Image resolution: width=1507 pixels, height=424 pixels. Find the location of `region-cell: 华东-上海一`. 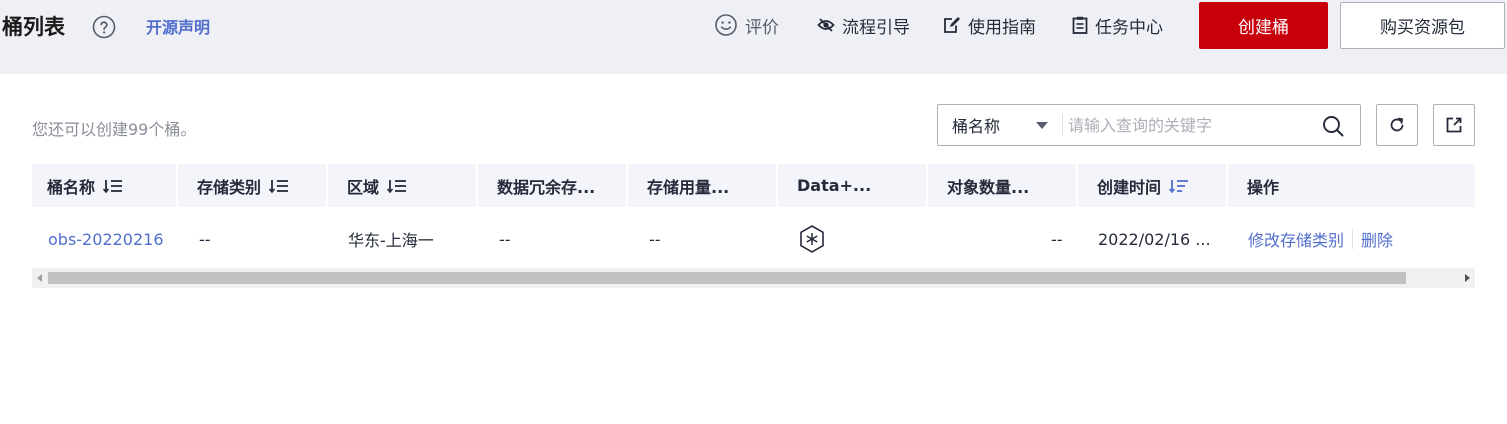

region-cell: 华东-上海一 is located at coordinates (391, 240).